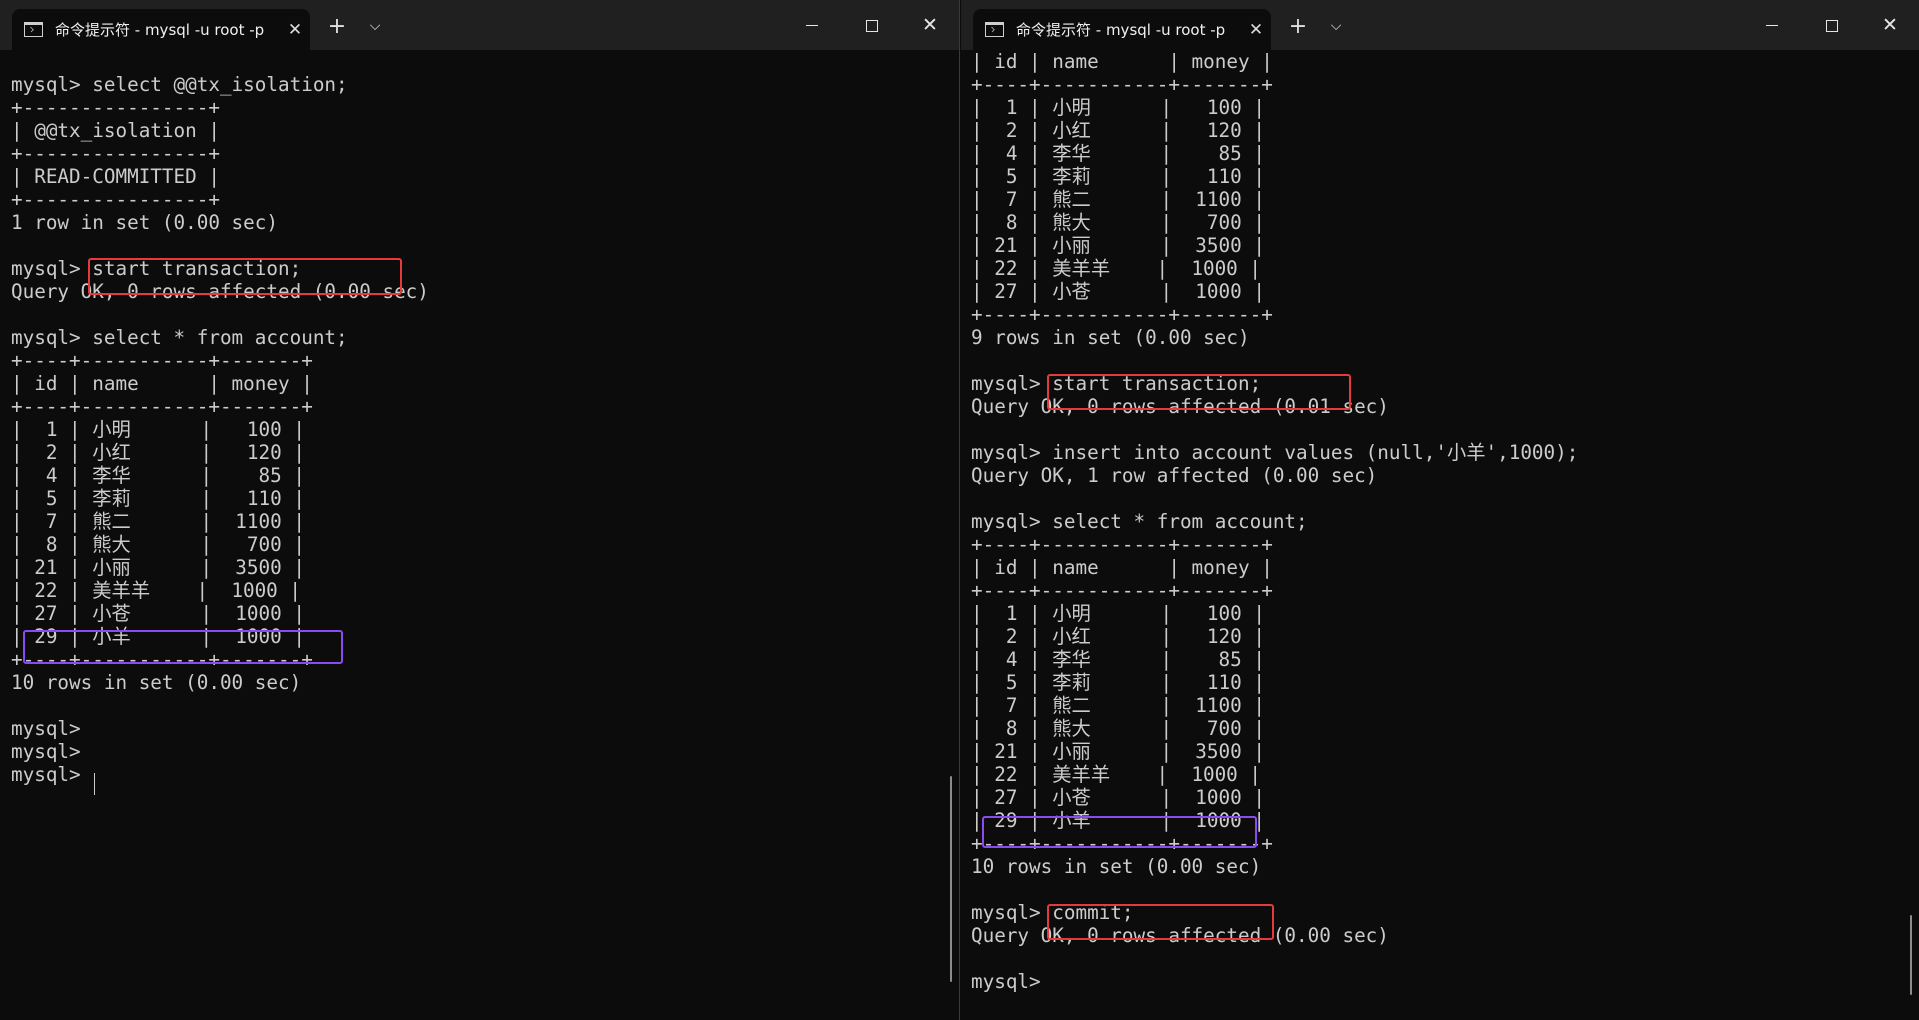 This screenshot has height=1020, width=1919. Describe the element at coordinates (94, 784) in the screenshot. I see `text-cursor` at that location.